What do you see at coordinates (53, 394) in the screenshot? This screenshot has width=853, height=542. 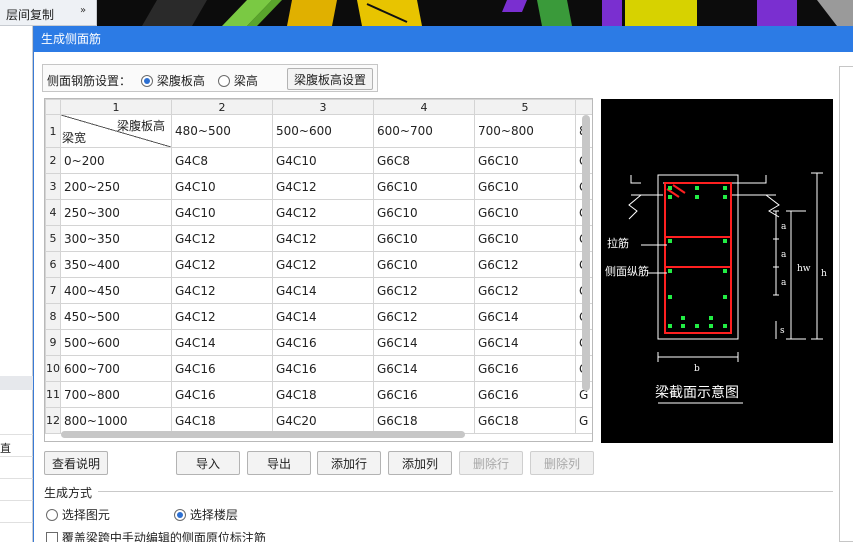 I see `row-number: 11` at bounding box center [53, 394].